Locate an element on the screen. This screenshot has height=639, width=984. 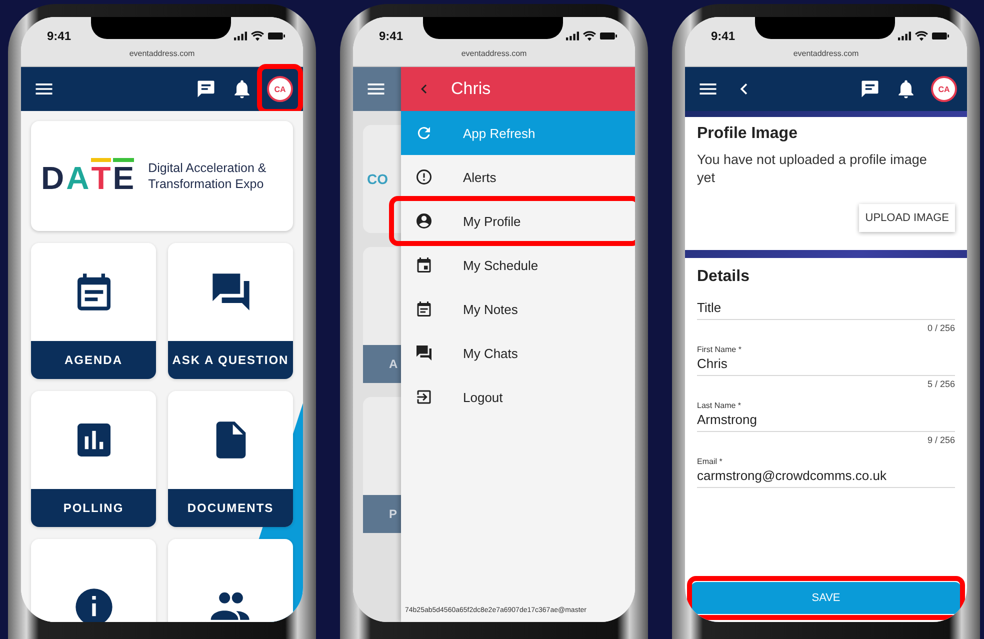
menu-tile: AGENDA is located at coordinates (93, 311).